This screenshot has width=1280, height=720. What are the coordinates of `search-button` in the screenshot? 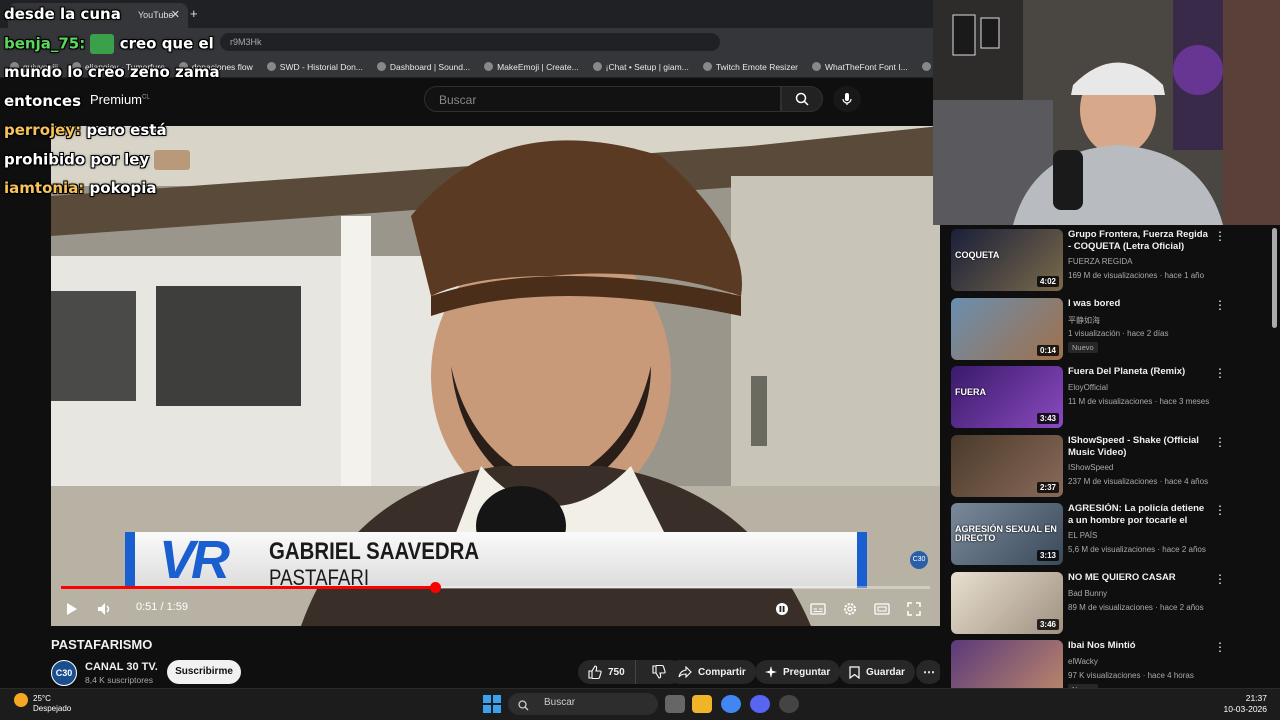 It's located at (802, 99).